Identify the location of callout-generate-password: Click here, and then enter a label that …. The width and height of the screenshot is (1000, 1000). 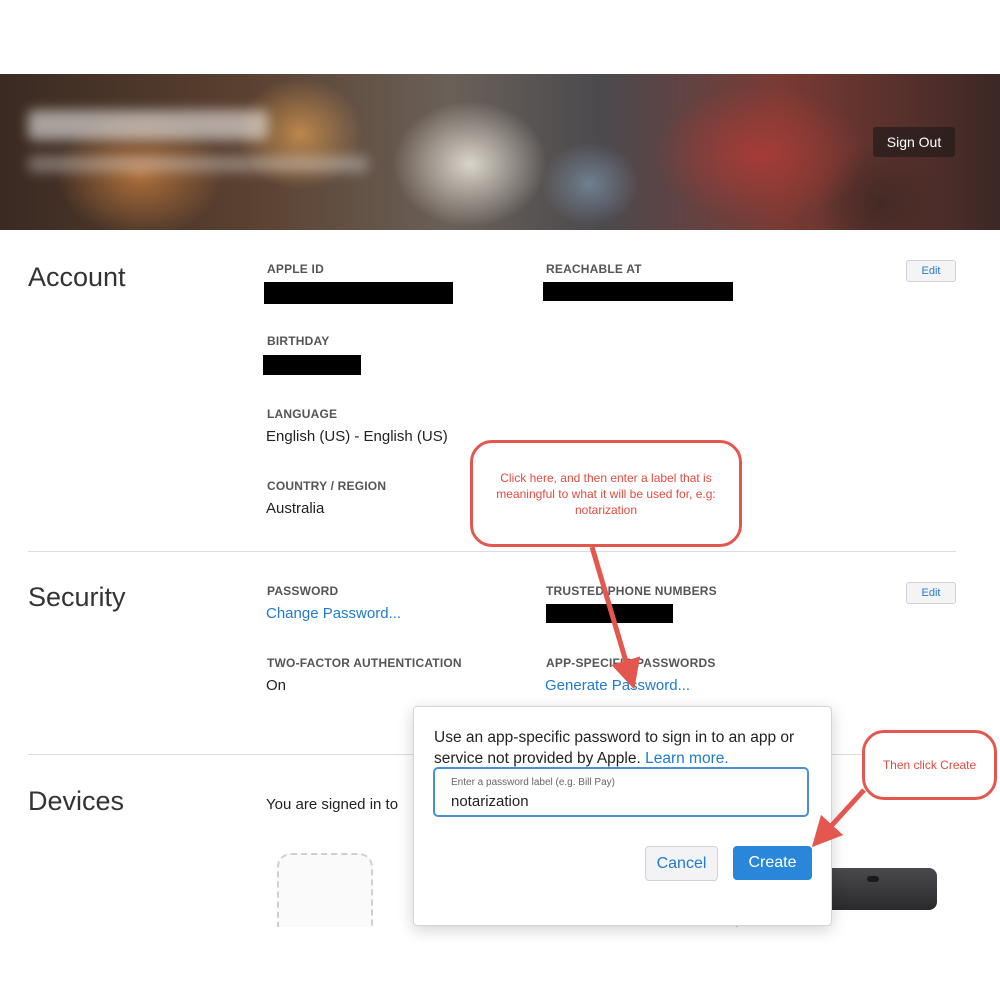
(606, 493).